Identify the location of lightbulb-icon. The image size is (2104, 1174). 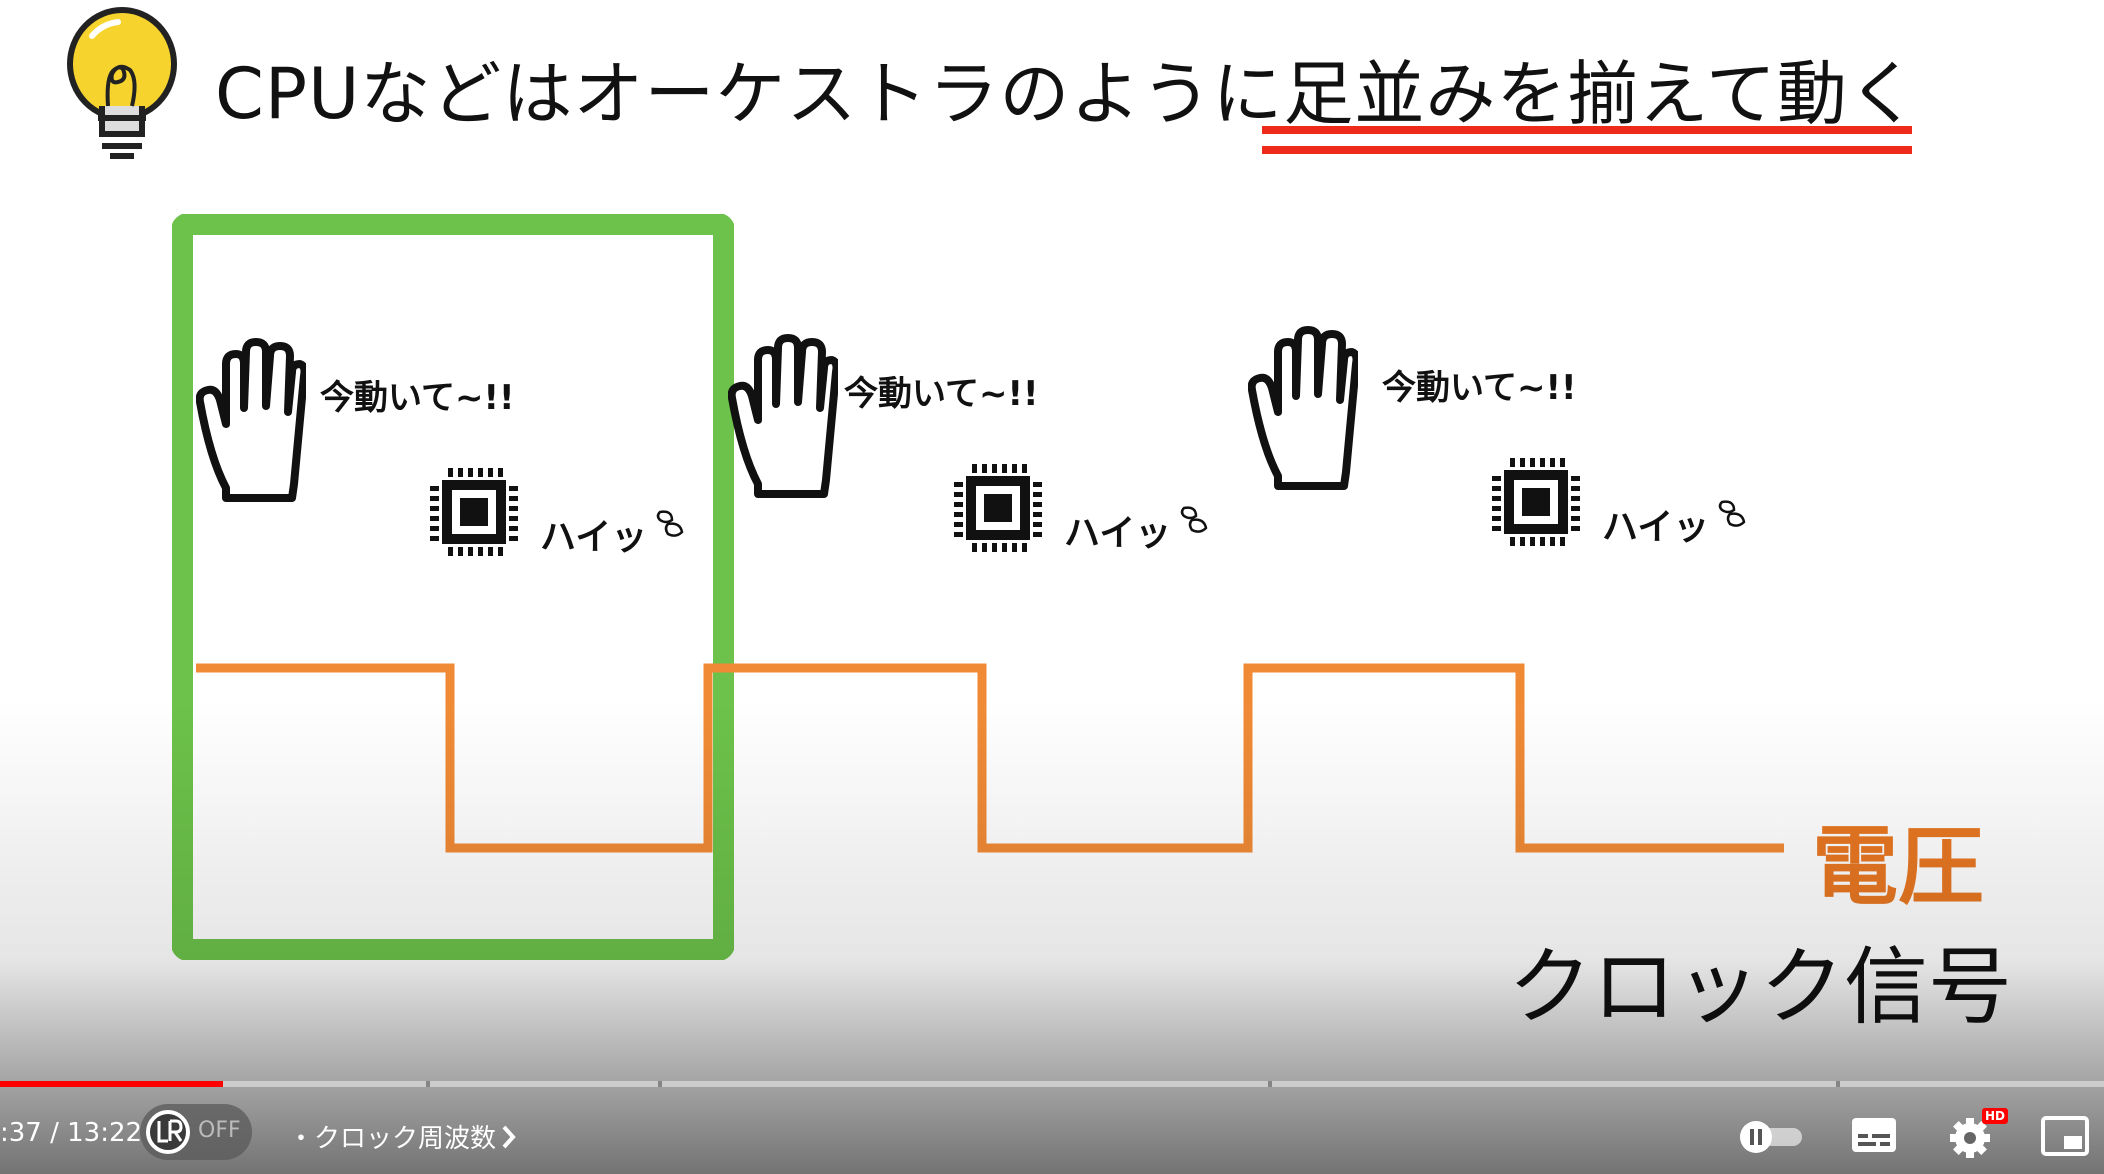
(122, 83).